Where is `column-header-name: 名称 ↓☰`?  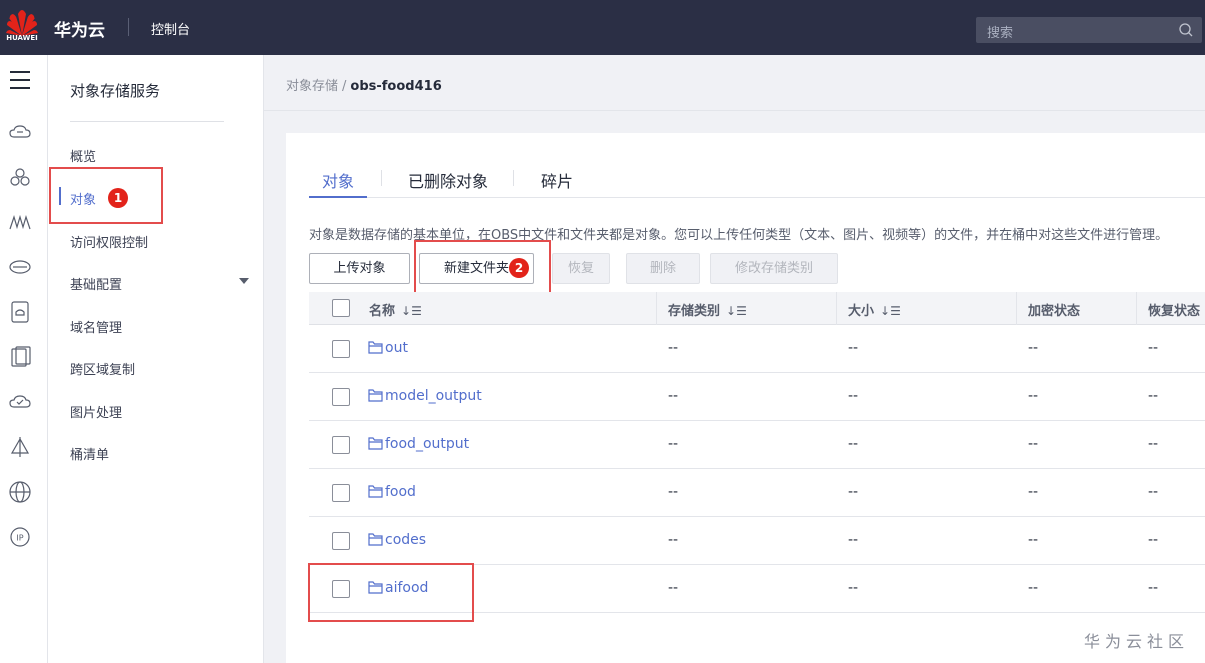
column-header-name: 名称 ↓☰ is located at coordinates (395, 309).